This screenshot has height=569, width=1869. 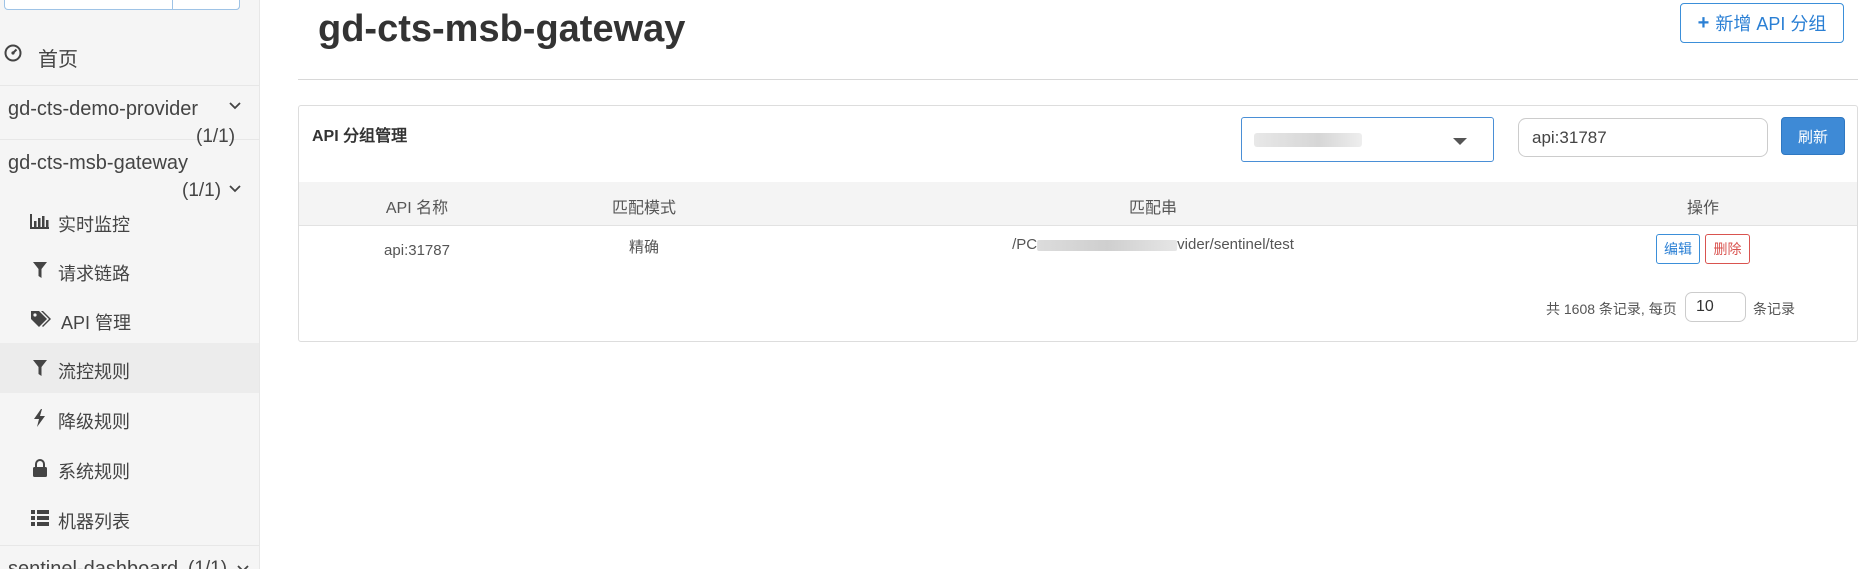 I want to click on app-healthy-count: (1/1), so click(x=208, y=563).